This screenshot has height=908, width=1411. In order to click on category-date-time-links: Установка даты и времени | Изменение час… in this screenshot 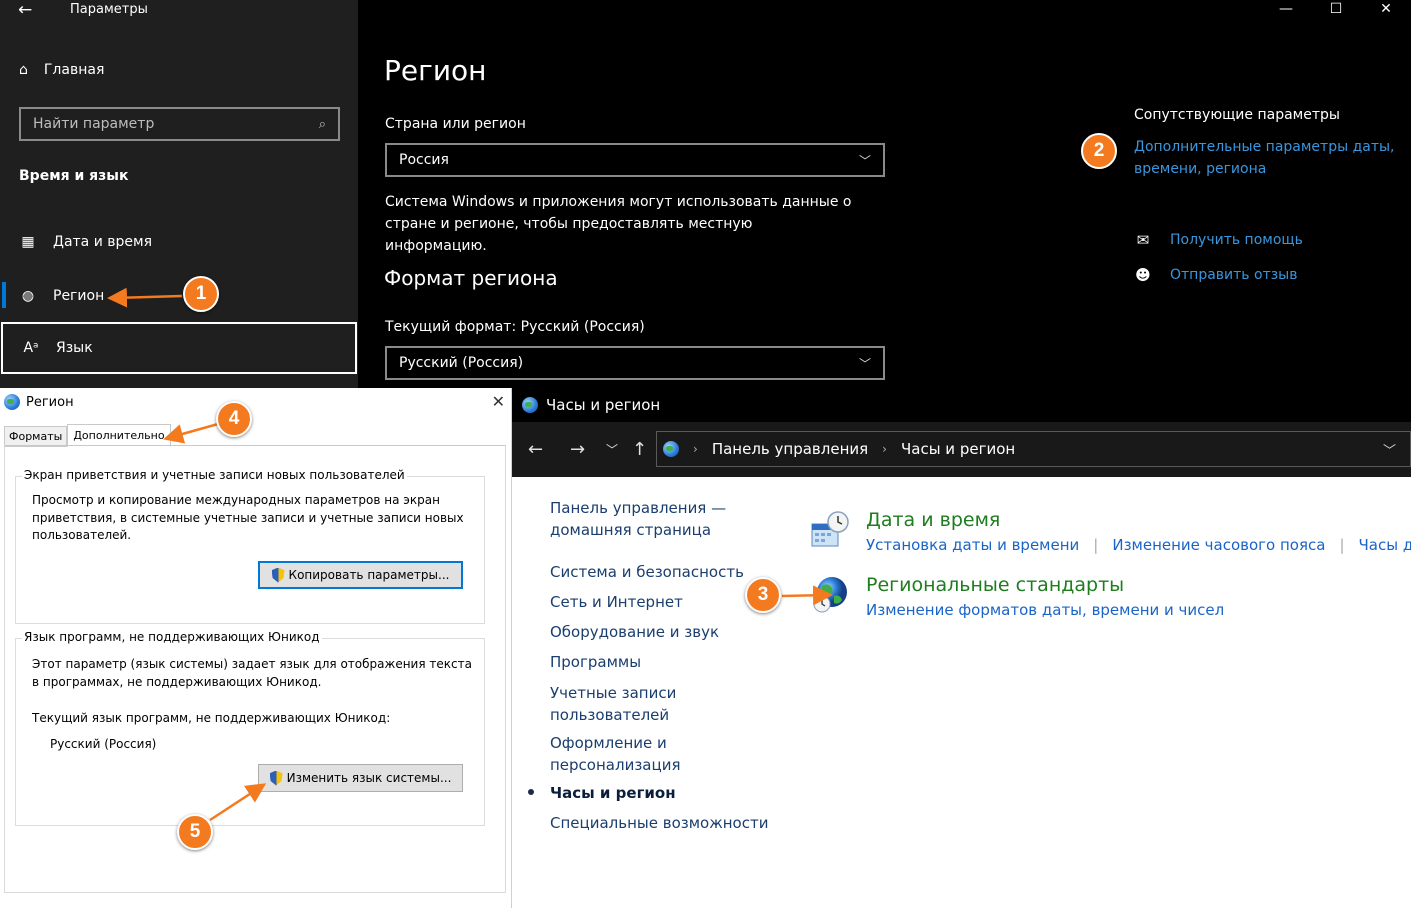, I will do `click(1138, 545)`.